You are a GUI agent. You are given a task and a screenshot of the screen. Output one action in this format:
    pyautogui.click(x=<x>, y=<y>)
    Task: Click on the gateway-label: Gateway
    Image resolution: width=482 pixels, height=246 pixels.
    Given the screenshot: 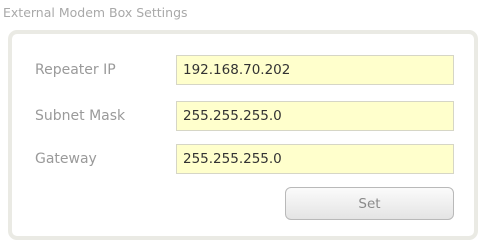 What is the action you would take?
    pyautogui.click(x=66, y=159)
    